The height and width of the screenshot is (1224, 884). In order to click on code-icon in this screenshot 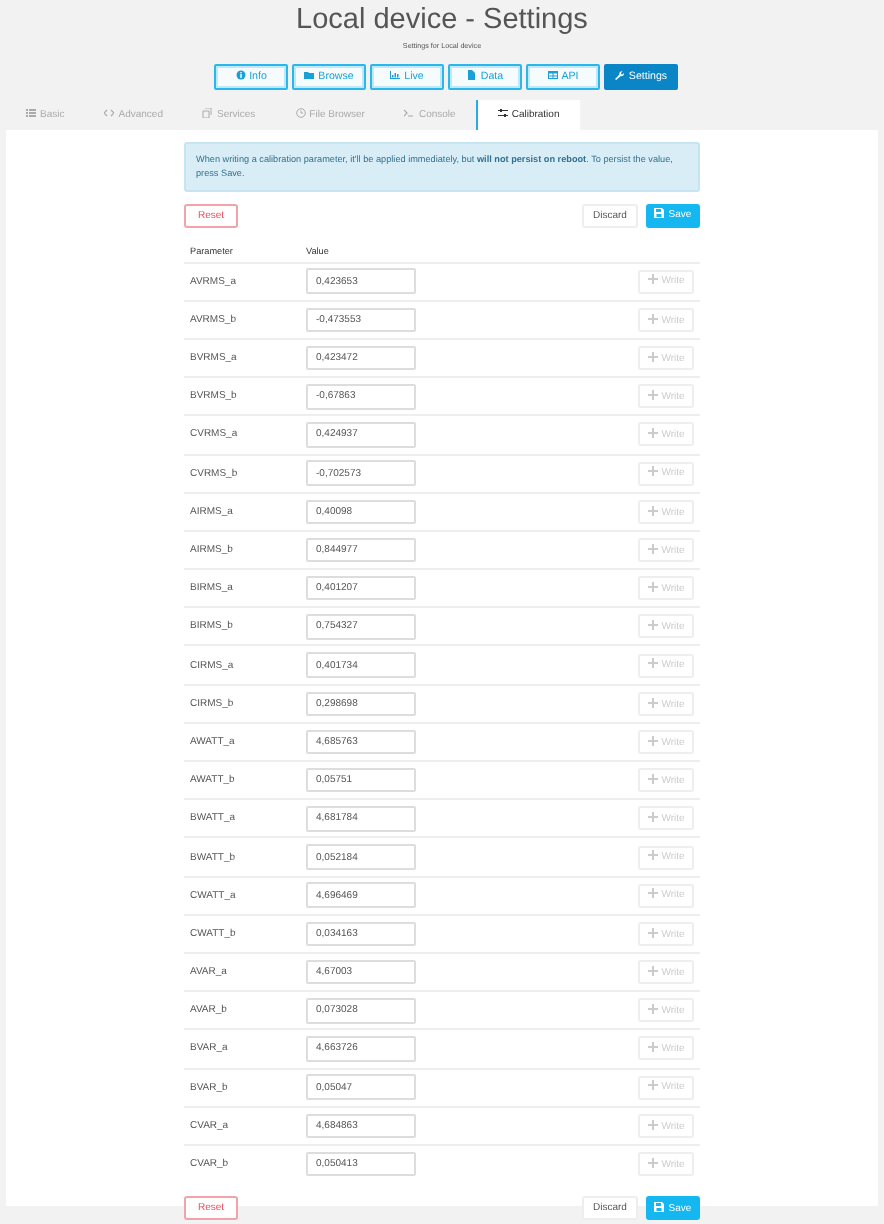, I will do `click(109, 113)`.